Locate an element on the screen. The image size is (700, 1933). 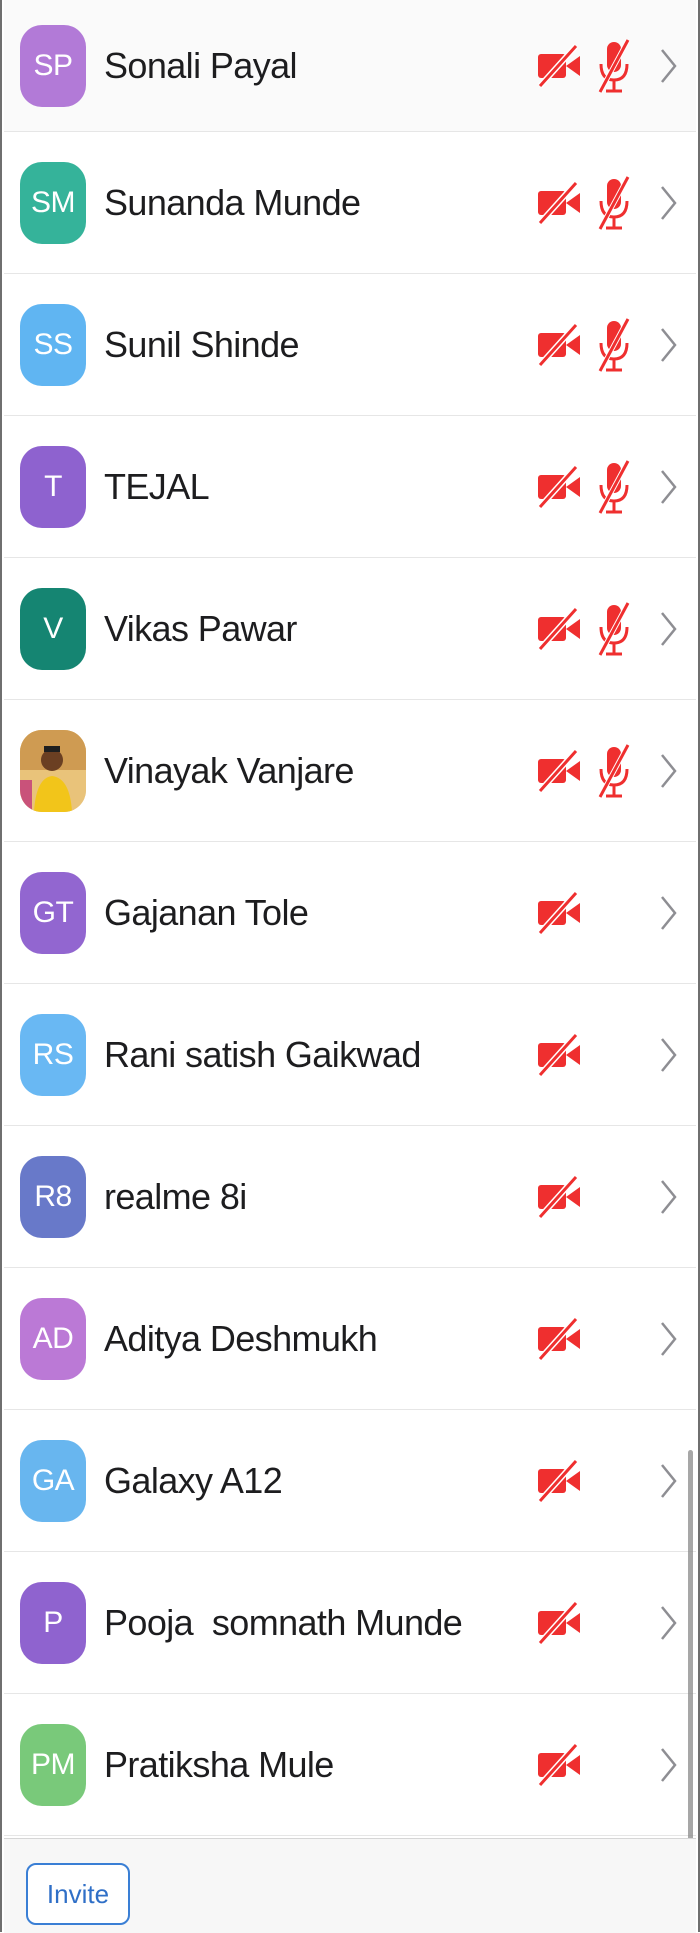
participant-name: Pooja somnath Munde is located at coordinates (283, 1622).